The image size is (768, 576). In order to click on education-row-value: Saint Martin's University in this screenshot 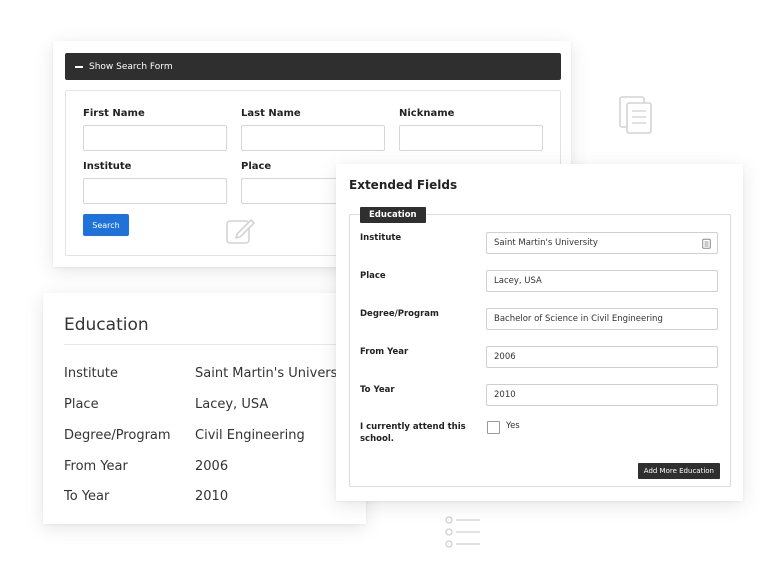, I will do `click(274, 373)`.